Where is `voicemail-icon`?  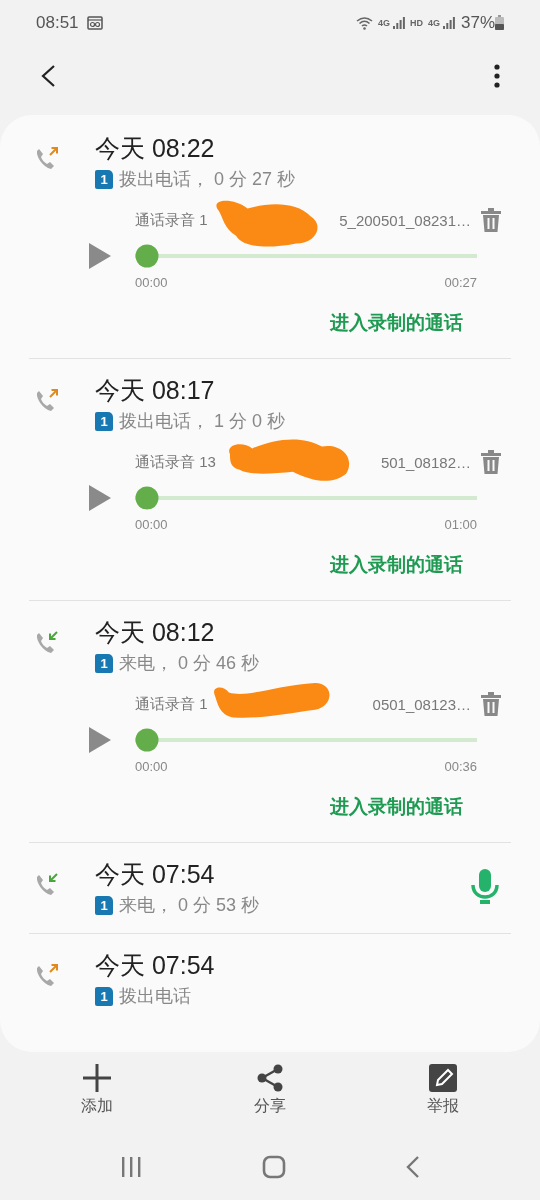 voicemail-icon is located at coordinates (94, 22).